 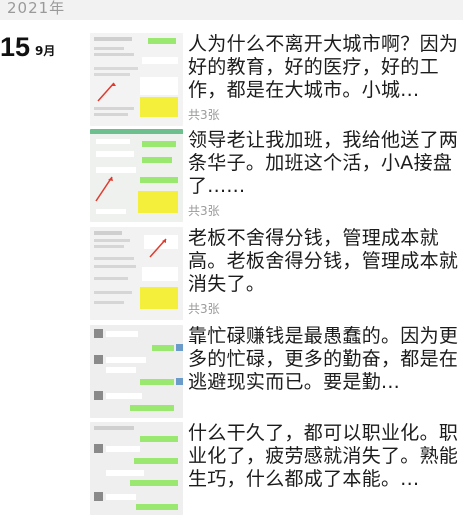 I want to click on moment-post-2: 领导老让我加班，我给他送了两条华子。加班这个活，小A接盘了...... 共3张, so click(x=276, y=175).